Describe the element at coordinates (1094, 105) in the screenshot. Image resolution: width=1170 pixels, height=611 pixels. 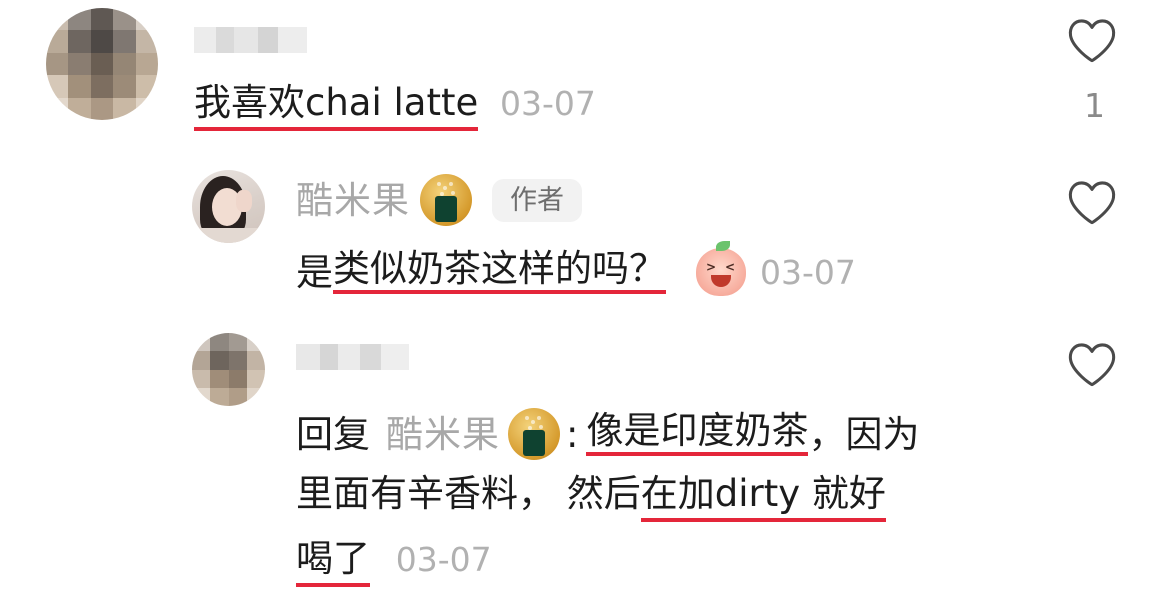
I see `like-count-comment-1: 1` at that location.